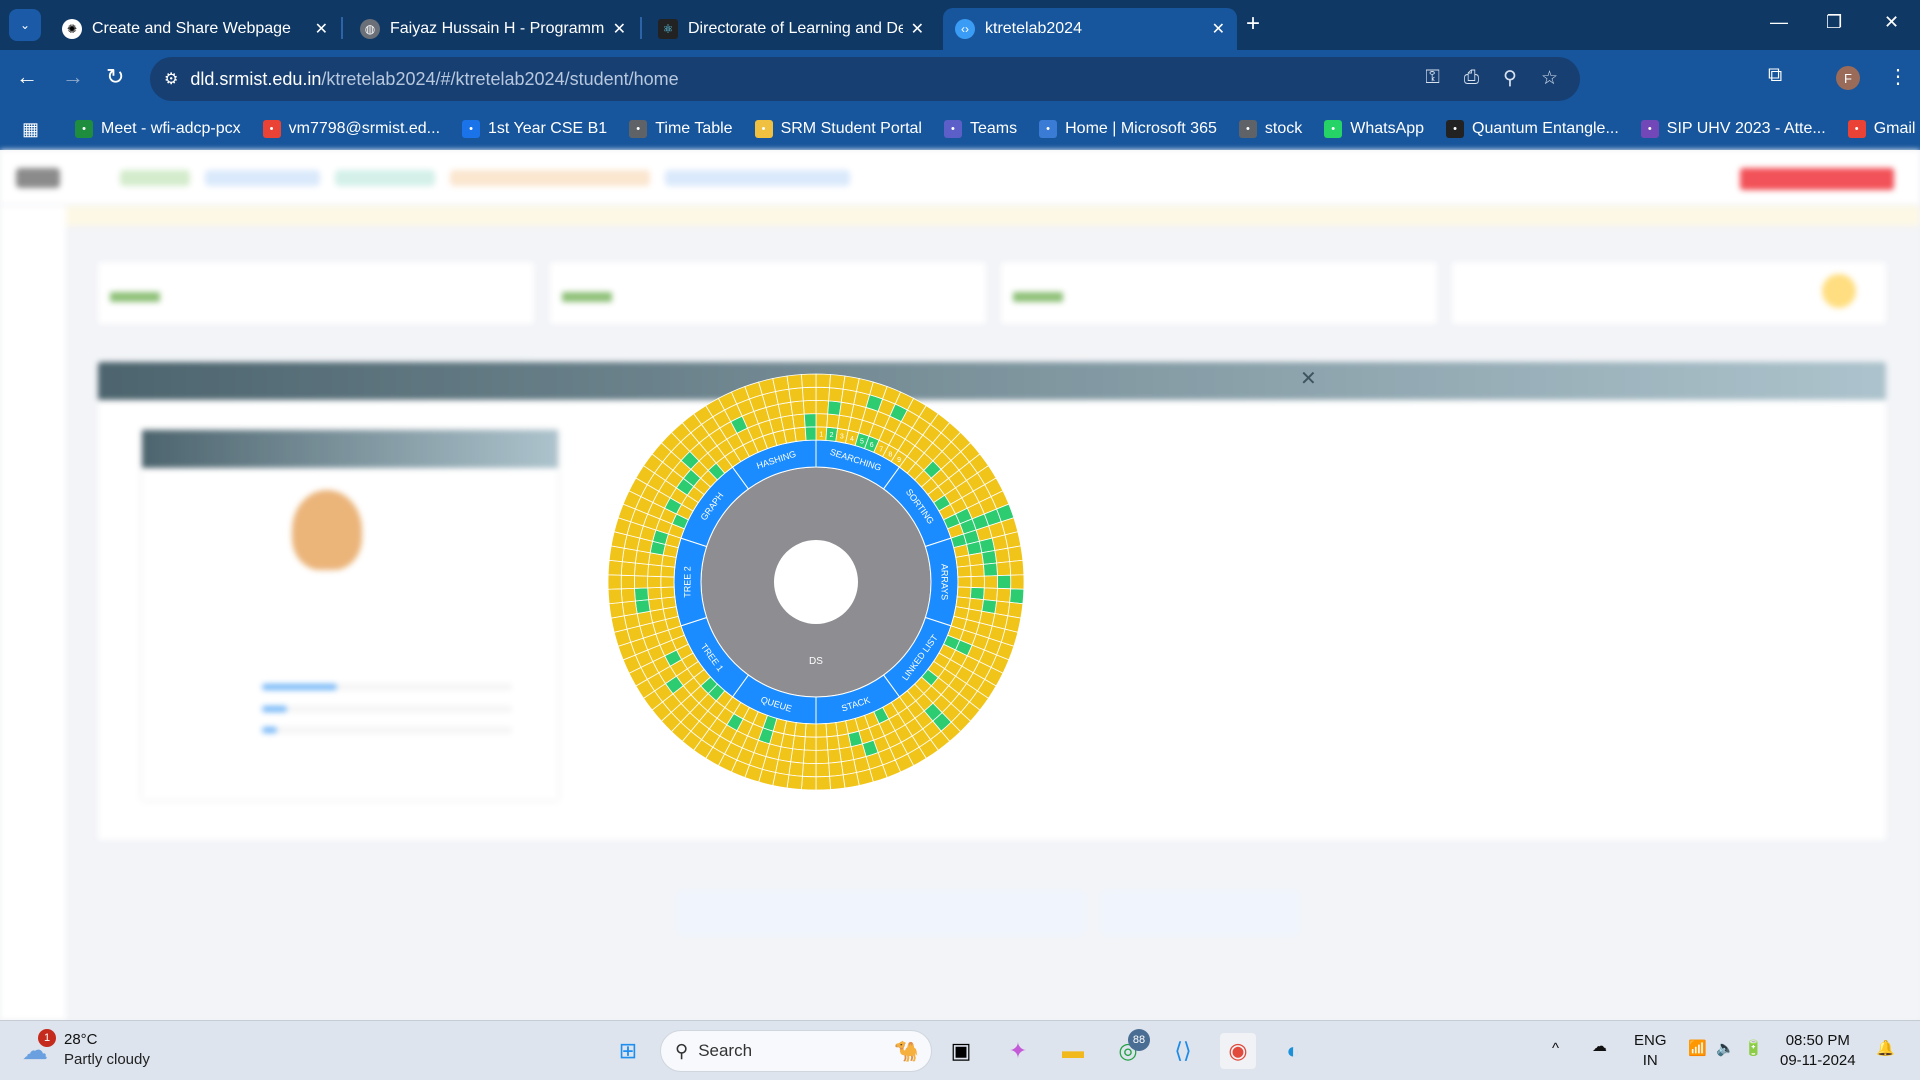 The height and width of the screenshot is (1080, 1920). I want to click on bookmark-item: • Time Table, so click(681, 129).